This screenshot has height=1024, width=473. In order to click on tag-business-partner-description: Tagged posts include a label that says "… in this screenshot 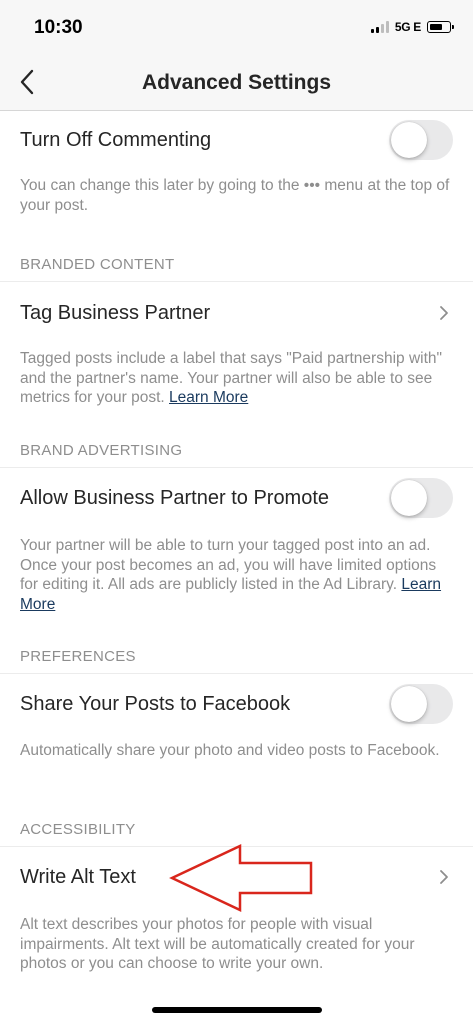, I will do `click(237, 378)`.